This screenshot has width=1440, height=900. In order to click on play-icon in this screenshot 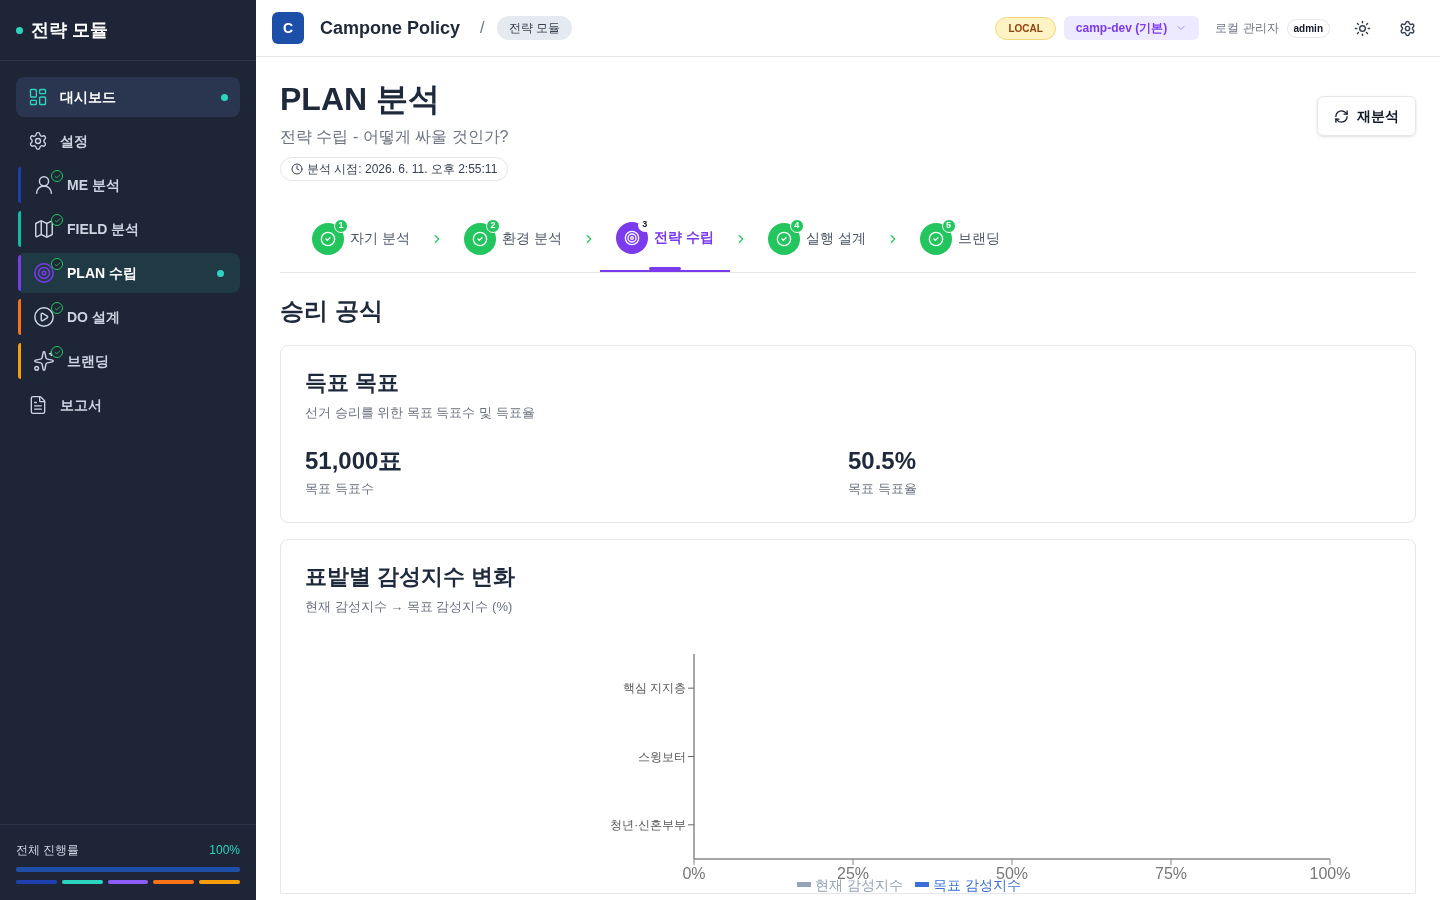, I will do `click(44, 317)`.